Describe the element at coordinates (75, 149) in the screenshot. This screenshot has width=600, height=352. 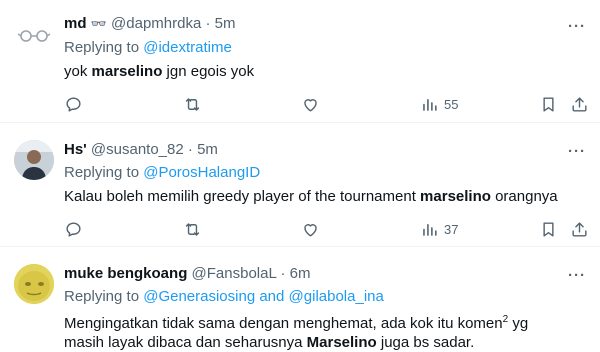
I see `display-name: Hs'` at that location.